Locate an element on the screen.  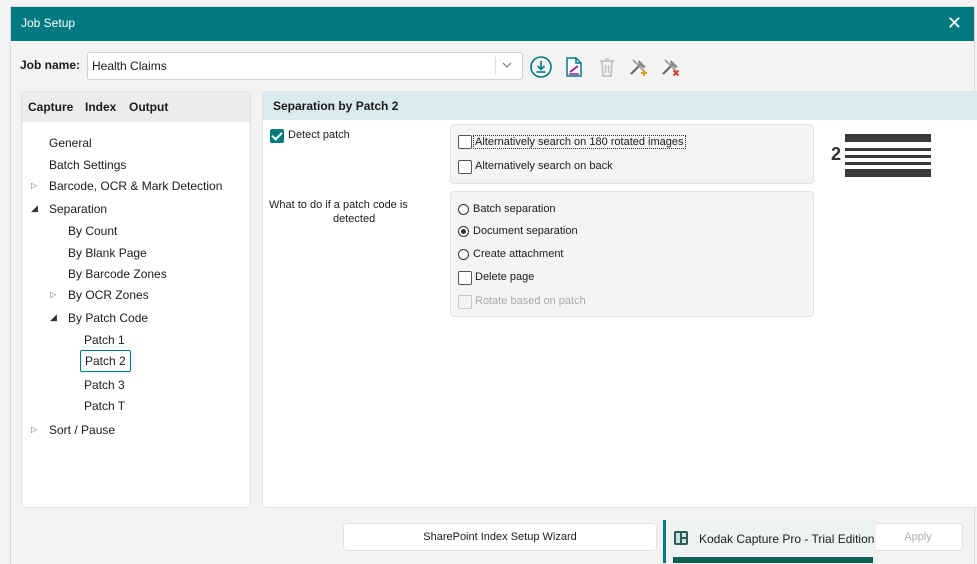
app-icon is located at coordinates (681, 538).